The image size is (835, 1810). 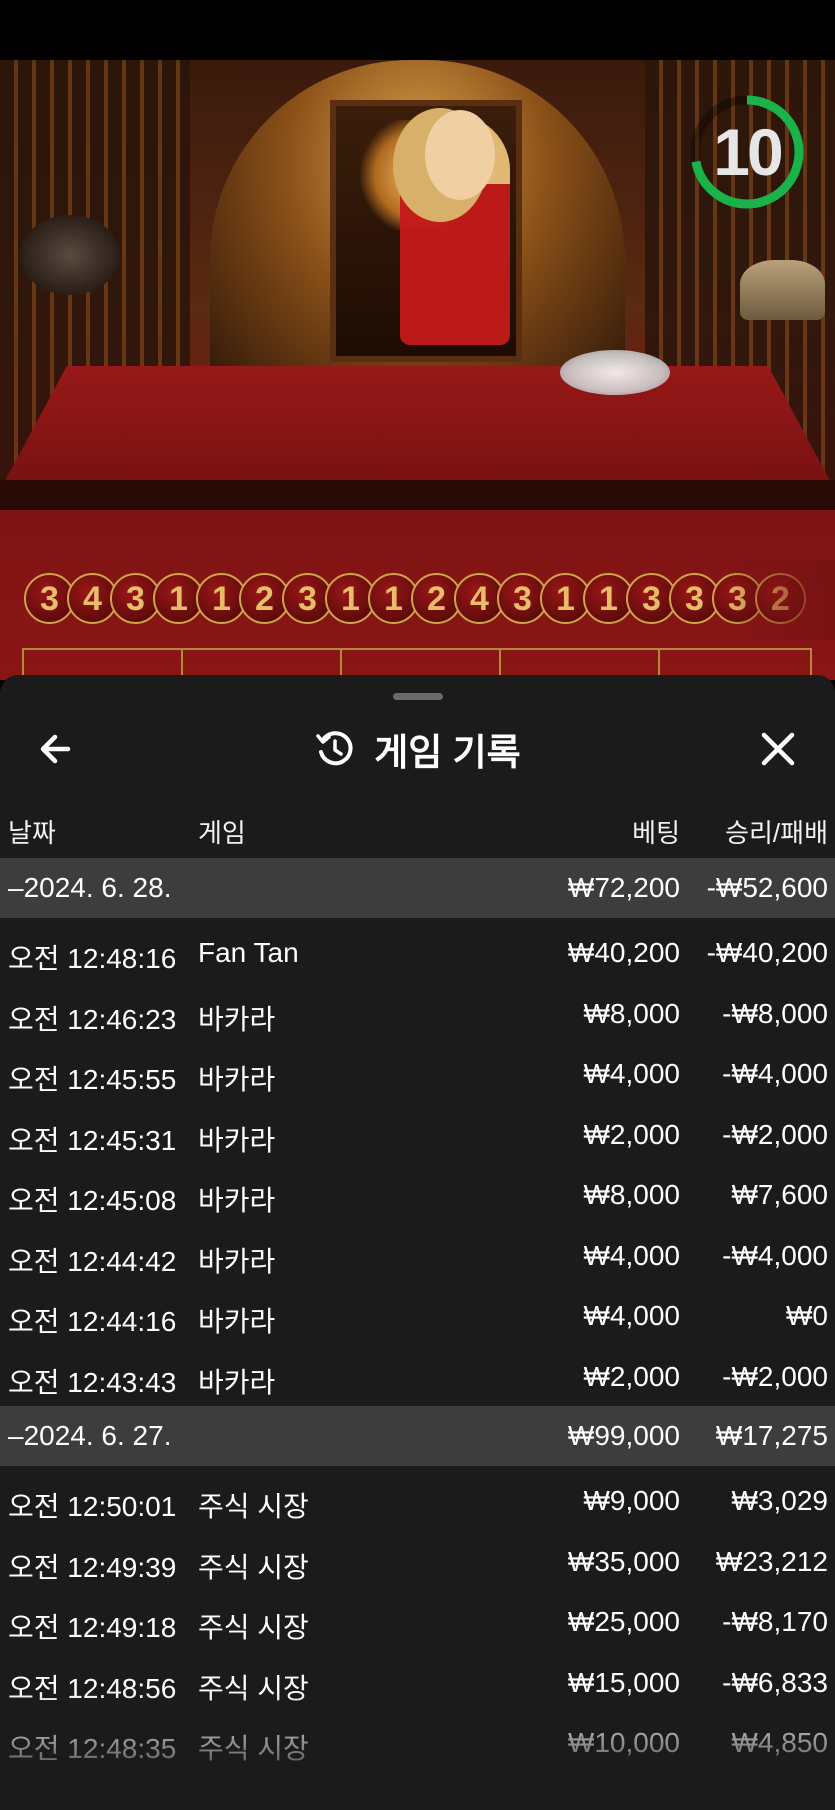 I want to click on group-winloss-total: -₩52,600, so click(x=767, y=887).